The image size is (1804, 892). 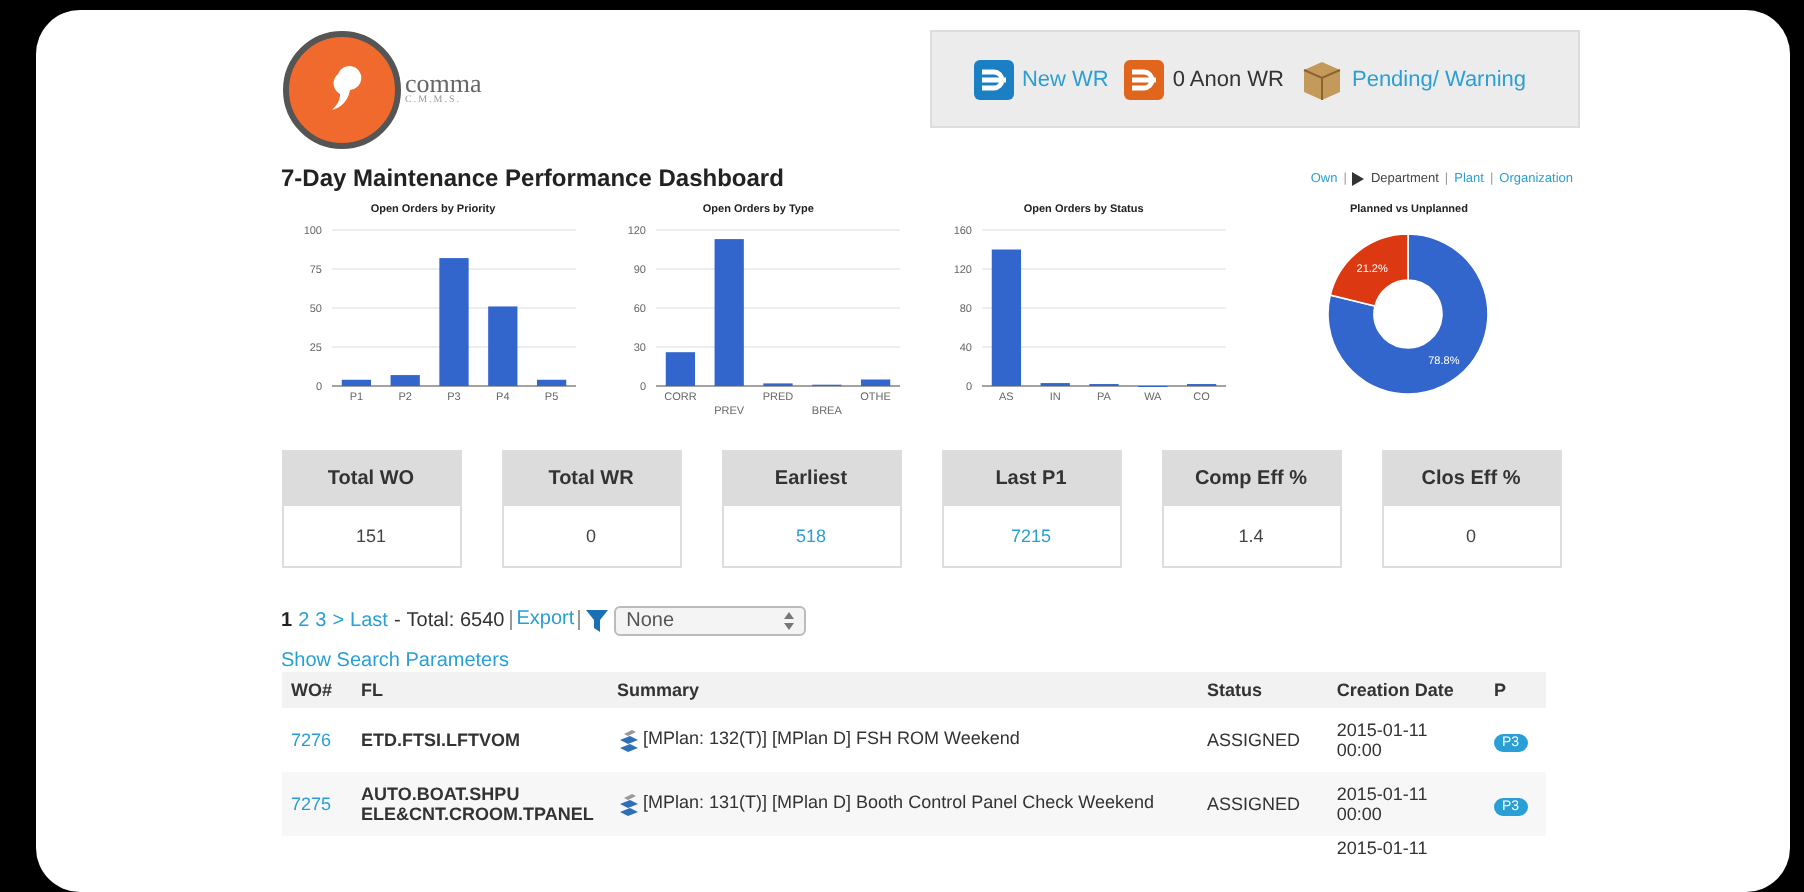 I want to click on table-cell: AUTO.BOAT.SHPU ELE&CNT.CROOM.TPANEL, so click(x=477, y=804).